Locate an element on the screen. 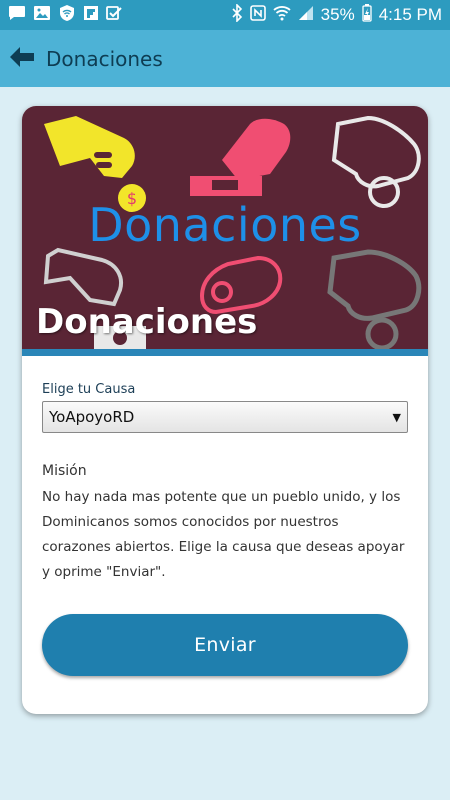 The width and height of the screenshot is (450, 800). back-button is located at coordinates (22, 58).